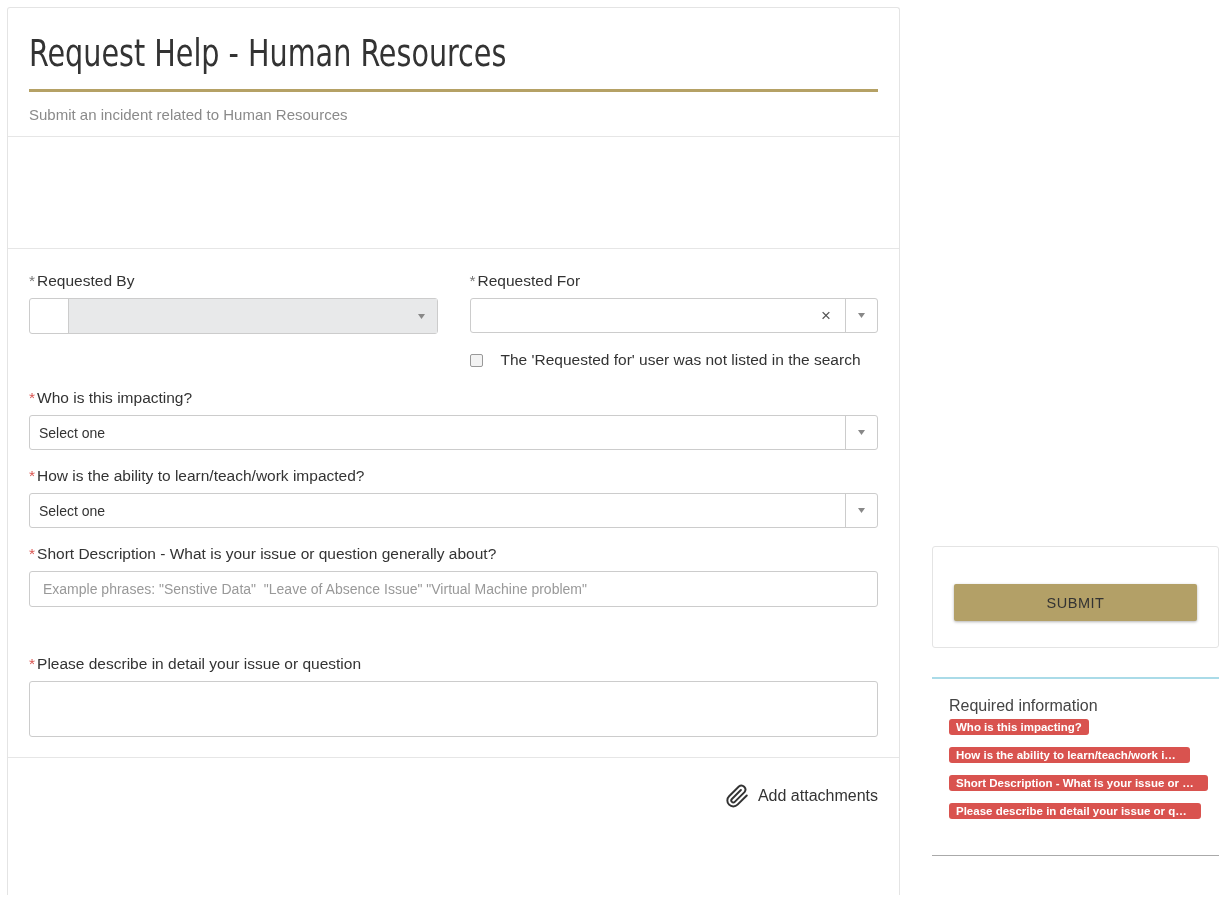 The height and width of the screenshot is (902, 1219). What do you see at coordinates (1024, 706) in the screenshot?
I see `required-title: Required information` at bounding box center [1024, 706].